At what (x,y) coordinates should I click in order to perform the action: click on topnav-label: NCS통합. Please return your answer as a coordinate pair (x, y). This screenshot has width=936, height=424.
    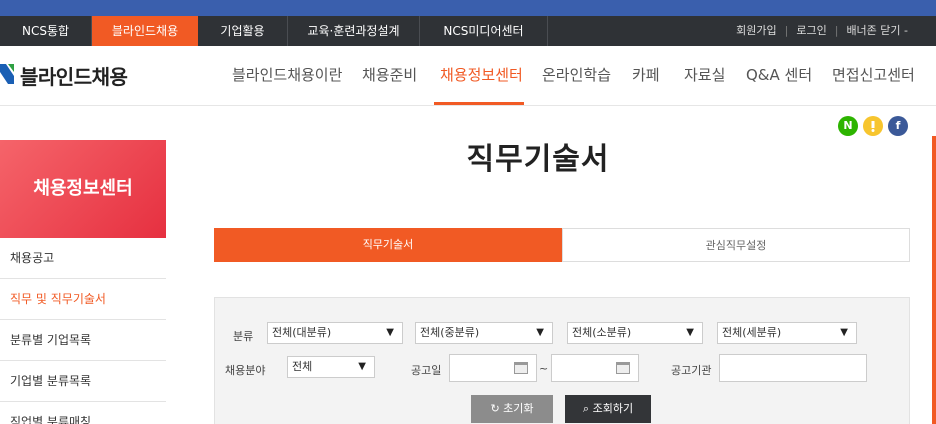
    Looking at the image, I should click on (45, 31).